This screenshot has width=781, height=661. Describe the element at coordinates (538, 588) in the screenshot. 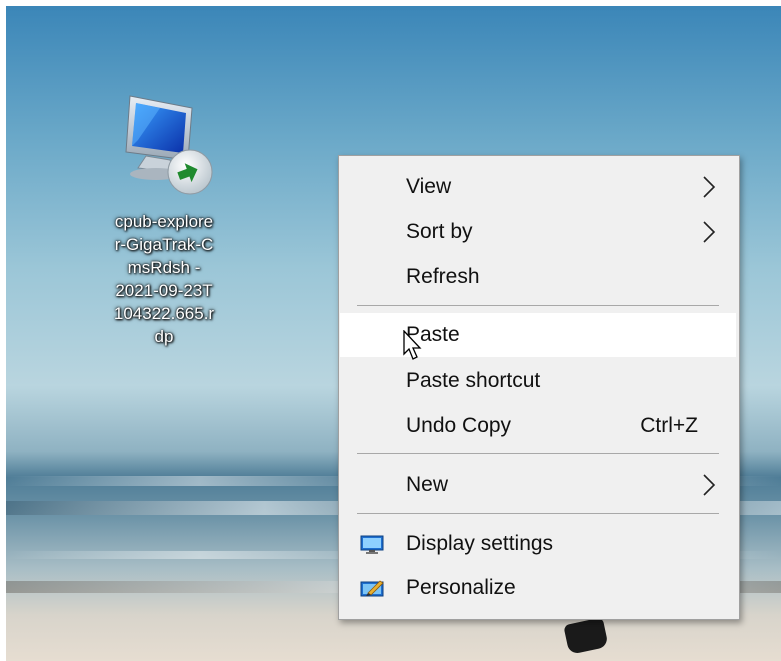

I see `menu-item-personalize: Personalize` at that location.